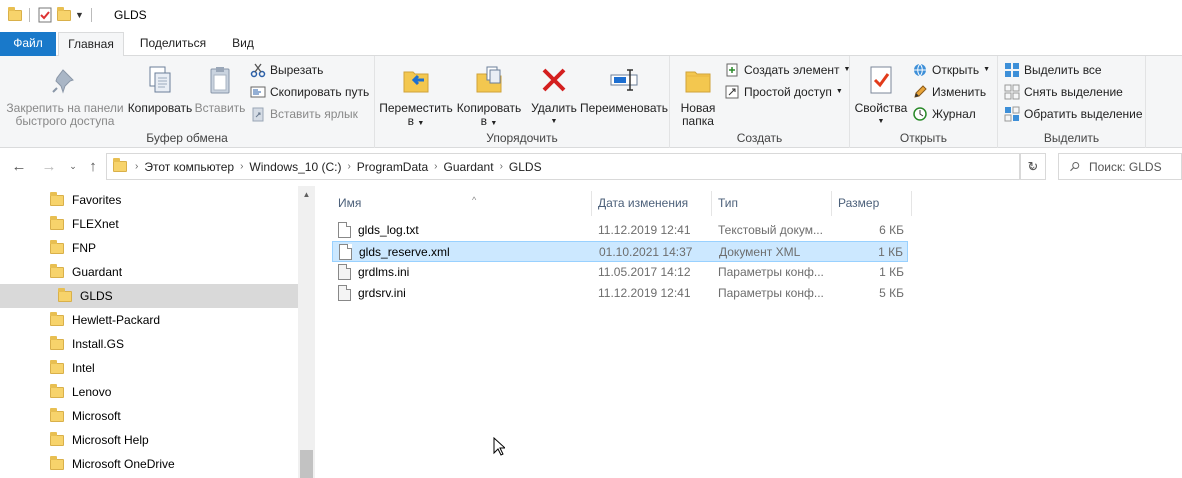 Image resolution: width=1182 pixels, height=478 pixels. I want to click on forward-arrow-icon: →, so click(49, 166).